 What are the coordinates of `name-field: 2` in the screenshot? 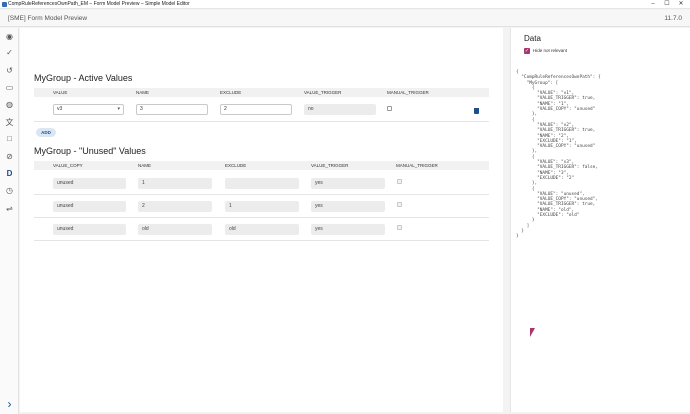 It's located at (175, 206).